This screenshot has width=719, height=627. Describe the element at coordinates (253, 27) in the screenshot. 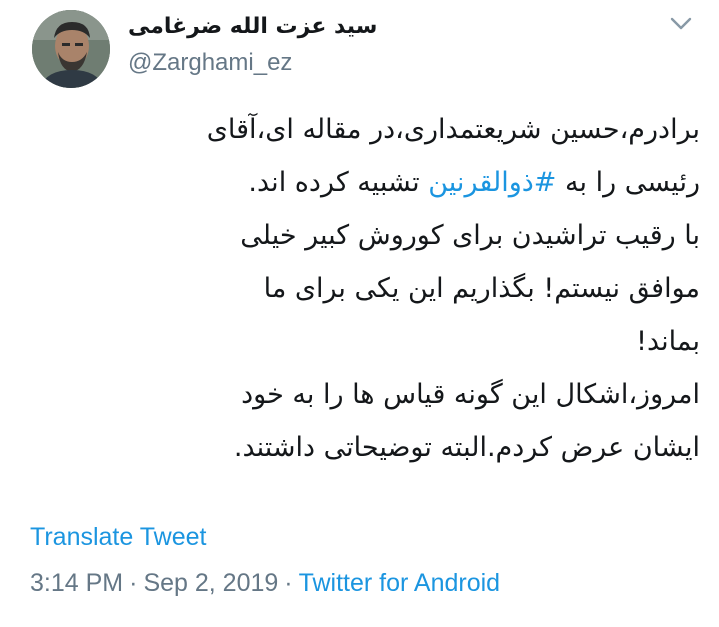

I see `author-display-name: سید عزت الله ضرغامی` at that location.